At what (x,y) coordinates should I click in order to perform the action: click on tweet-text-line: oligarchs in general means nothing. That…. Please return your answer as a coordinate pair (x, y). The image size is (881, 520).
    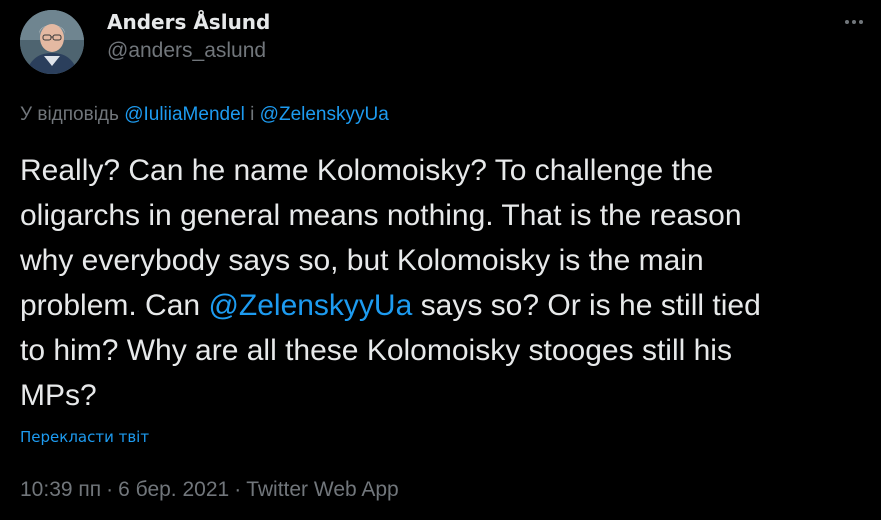
    Looking at the image, I should click on (381, 215).